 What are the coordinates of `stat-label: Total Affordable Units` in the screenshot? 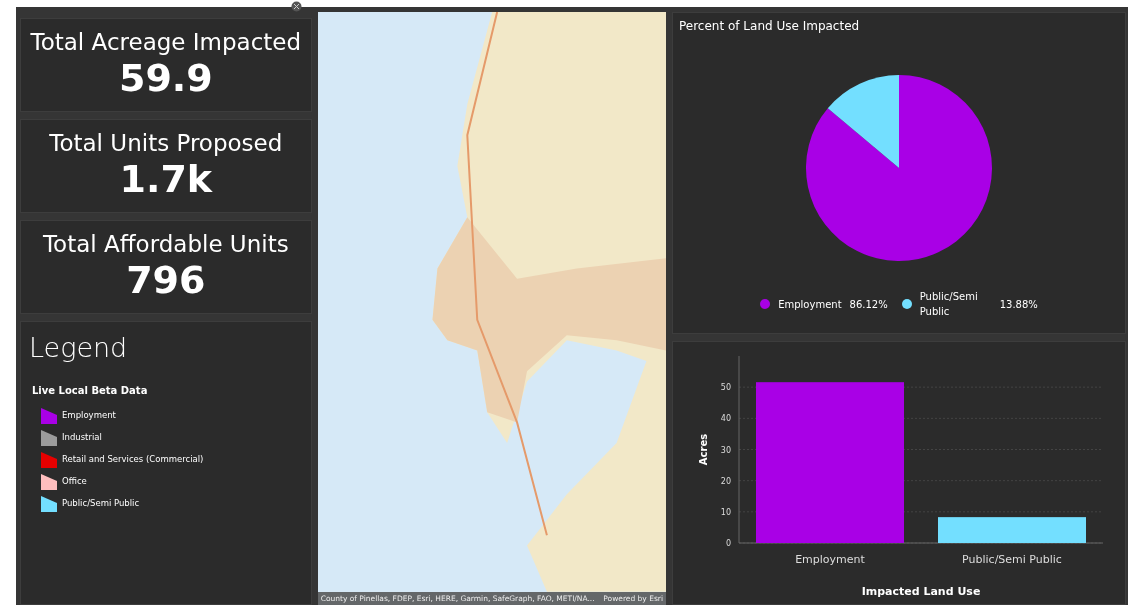 It's located at (165, 245).